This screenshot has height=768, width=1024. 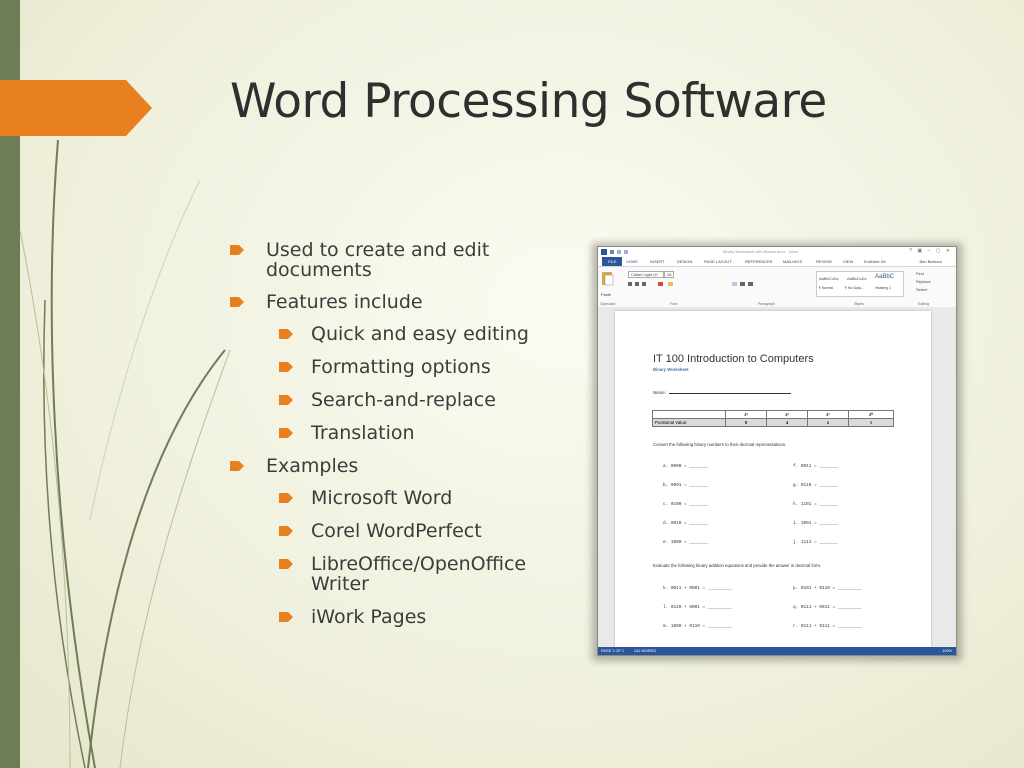 What do you see at coordinates (920, 273) in the screenshot?
I see `find-button: Find` at bounding box center [920, 273].